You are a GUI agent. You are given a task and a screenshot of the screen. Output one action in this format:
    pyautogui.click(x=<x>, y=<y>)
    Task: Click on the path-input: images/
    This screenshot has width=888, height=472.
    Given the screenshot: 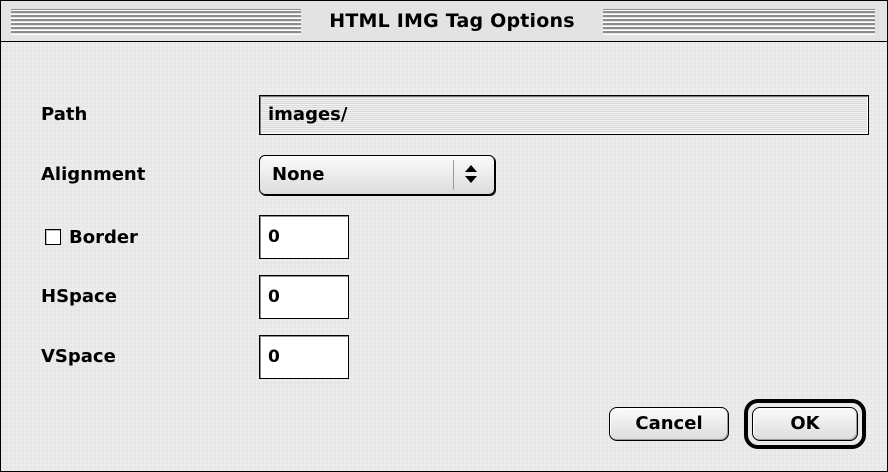 What is the action you would take?
    pyautogui.click(x=564, y=115)
    